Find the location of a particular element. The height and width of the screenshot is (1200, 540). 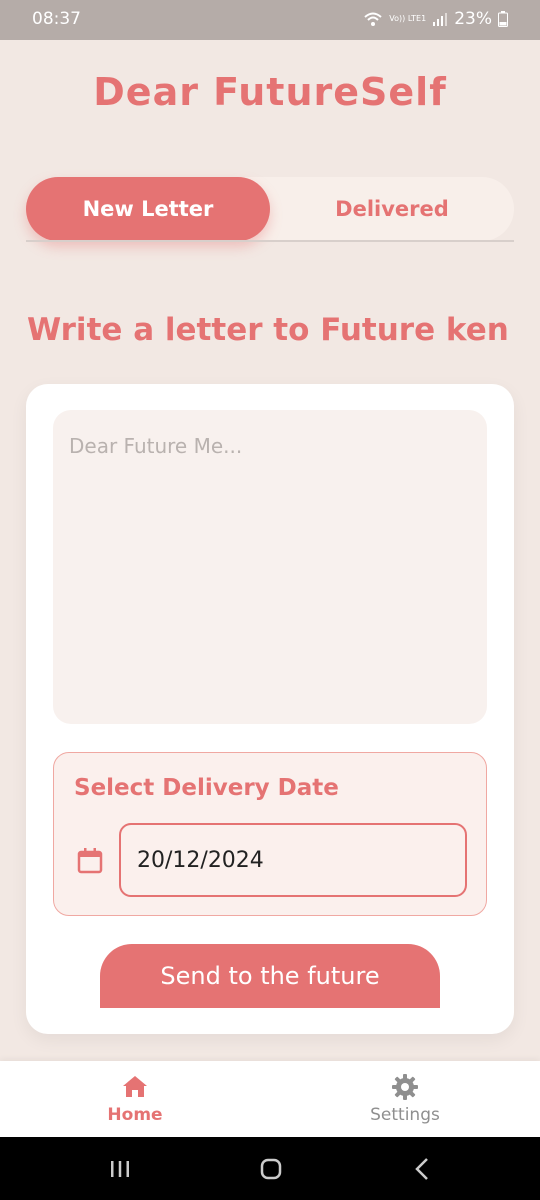

back-icon is located at coordinates (423, 1169).